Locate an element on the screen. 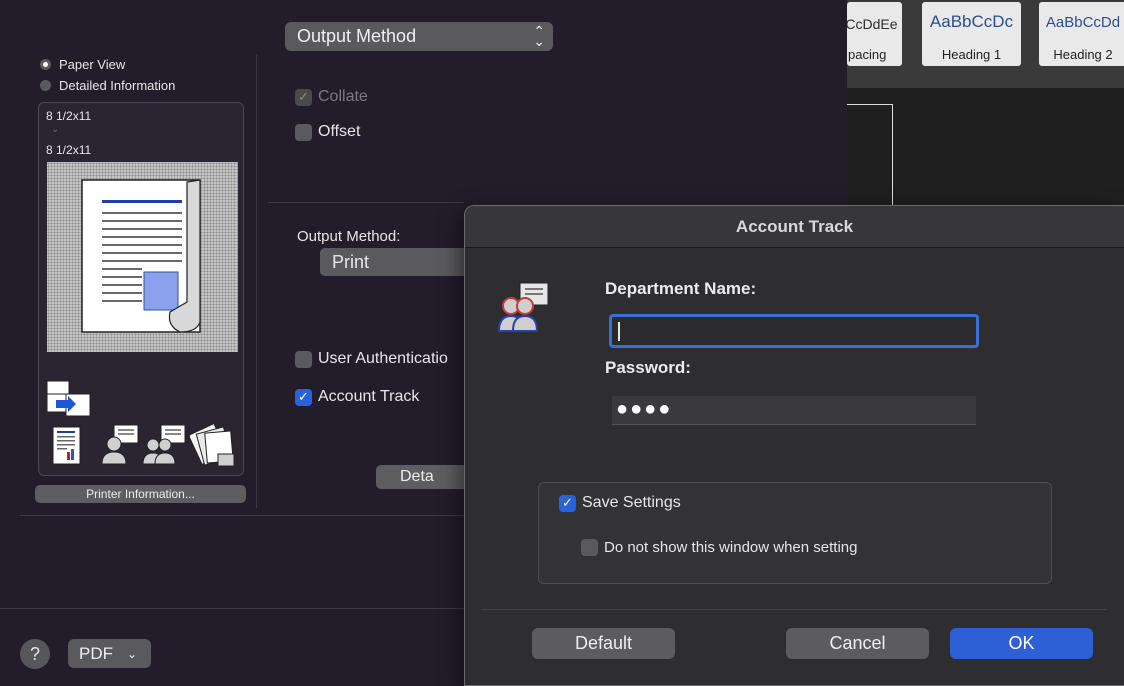 The image size is (1124, 686). dont-show-checkbox: Do not show this window when setting is located at coordinates (719, 547).